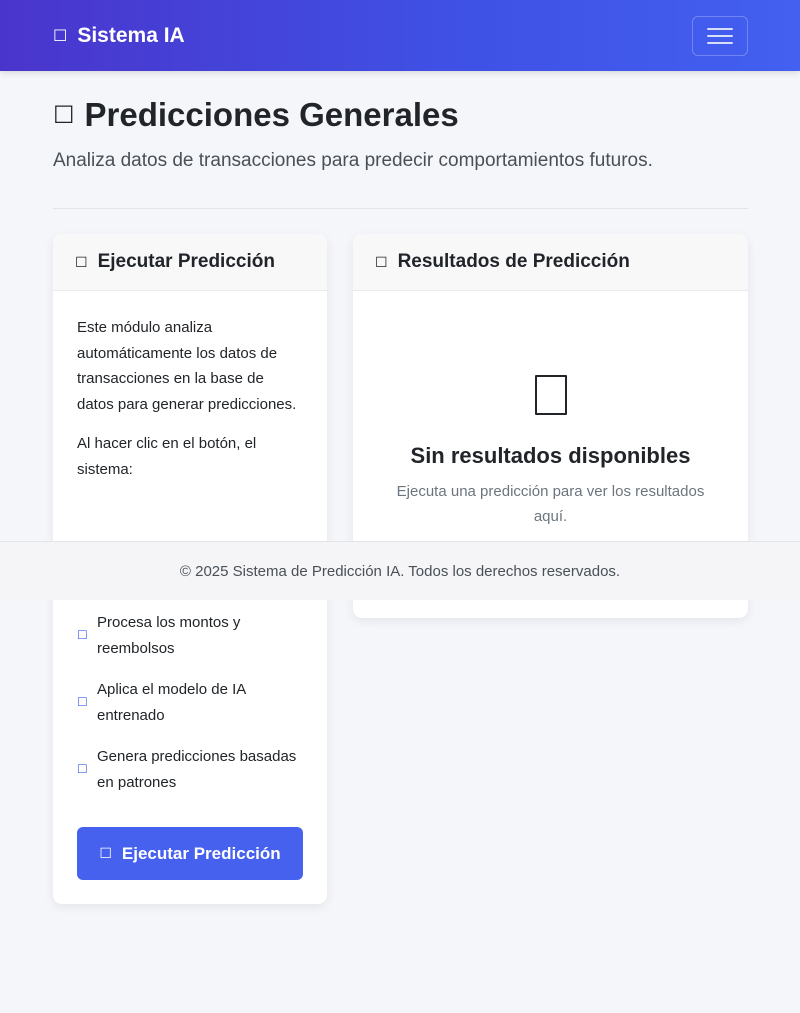 This screenshot has height=1013, width=800. Describe the element at coordinates (64, 115) in the screenshot. I see `chart-icon: ☐` at that location.